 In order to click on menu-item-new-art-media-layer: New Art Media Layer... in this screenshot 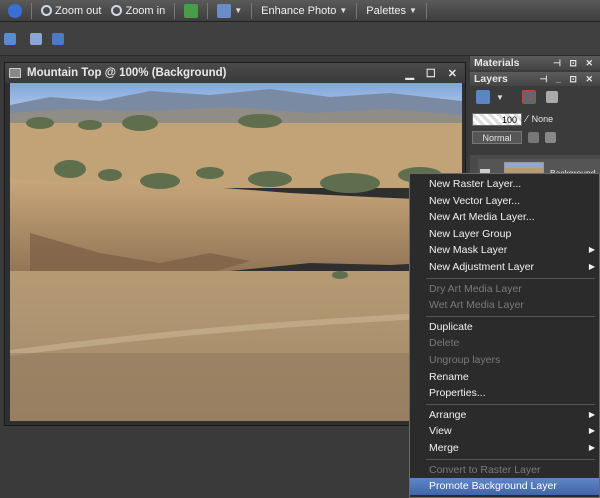, I will do `click(504, 217)`.